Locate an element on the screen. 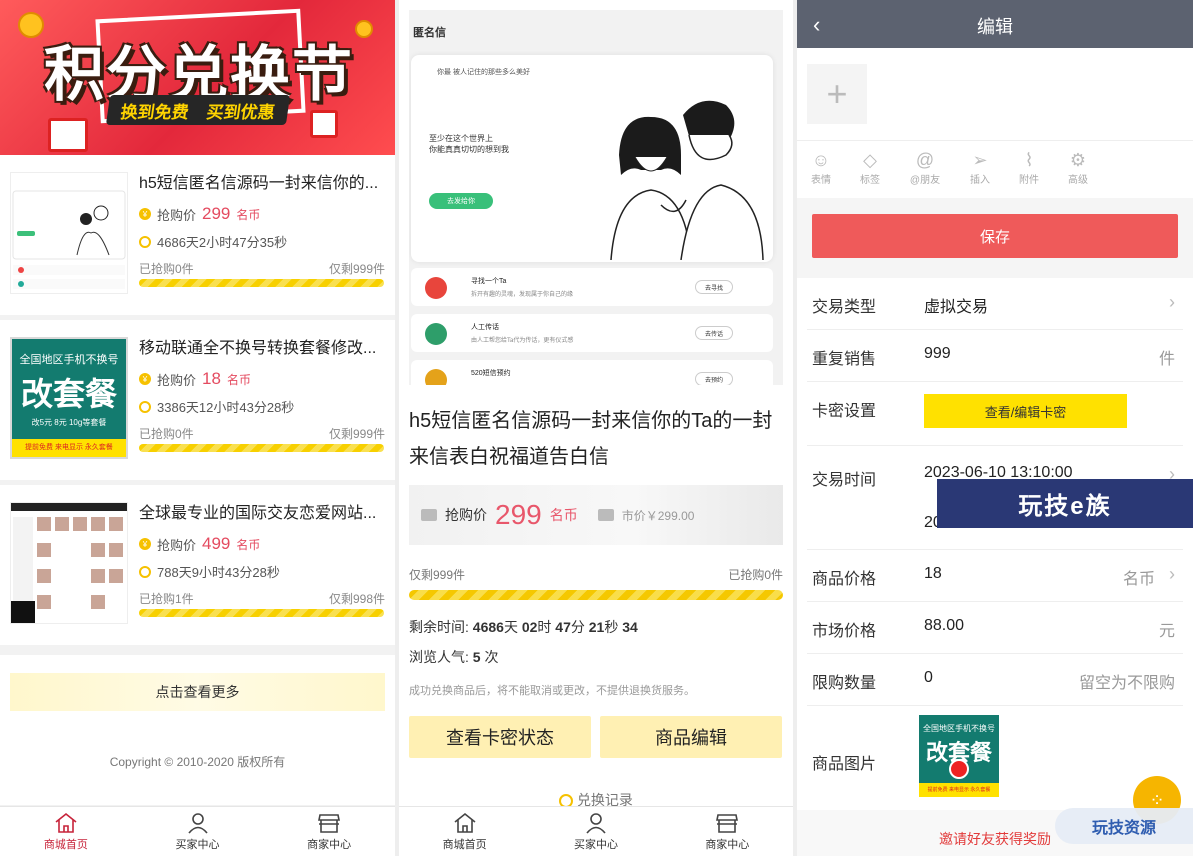 Image resolution: width=1193 pixels, height=856 pixels. field-label: 交易时间 is located at coordinates (844, 480).